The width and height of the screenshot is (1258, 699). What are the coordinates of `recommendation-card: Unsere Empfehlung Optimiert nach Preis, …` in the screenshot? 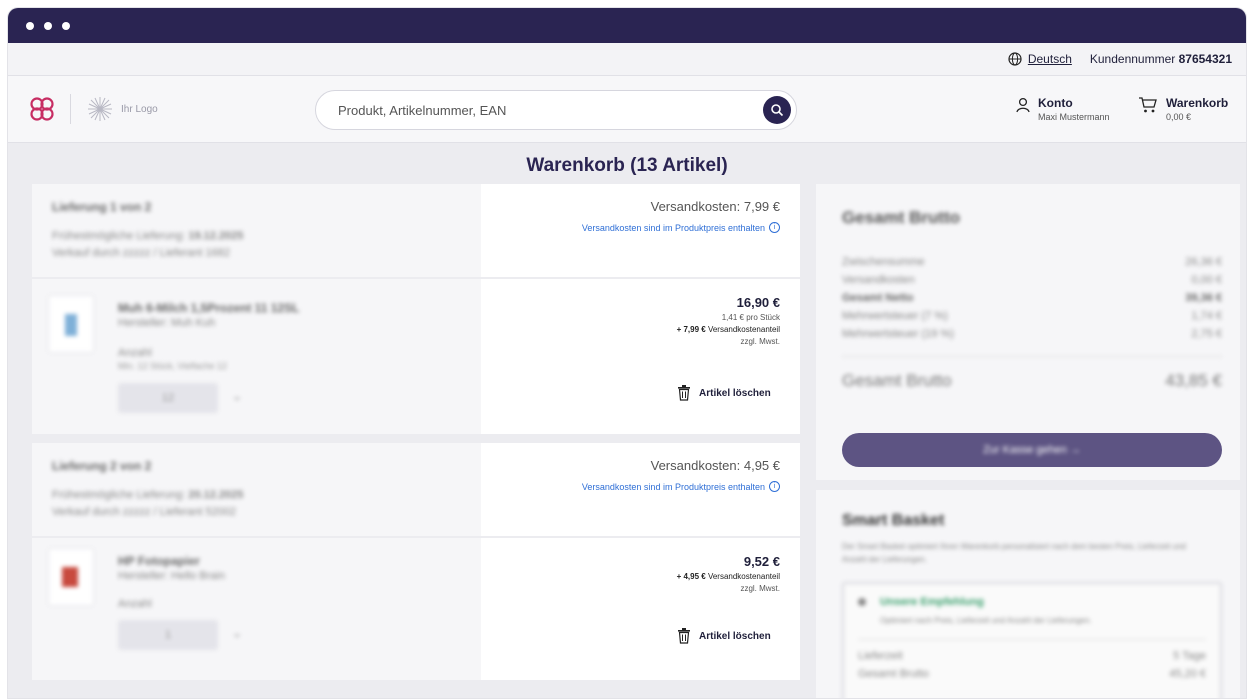 It's located at (1032, 640).